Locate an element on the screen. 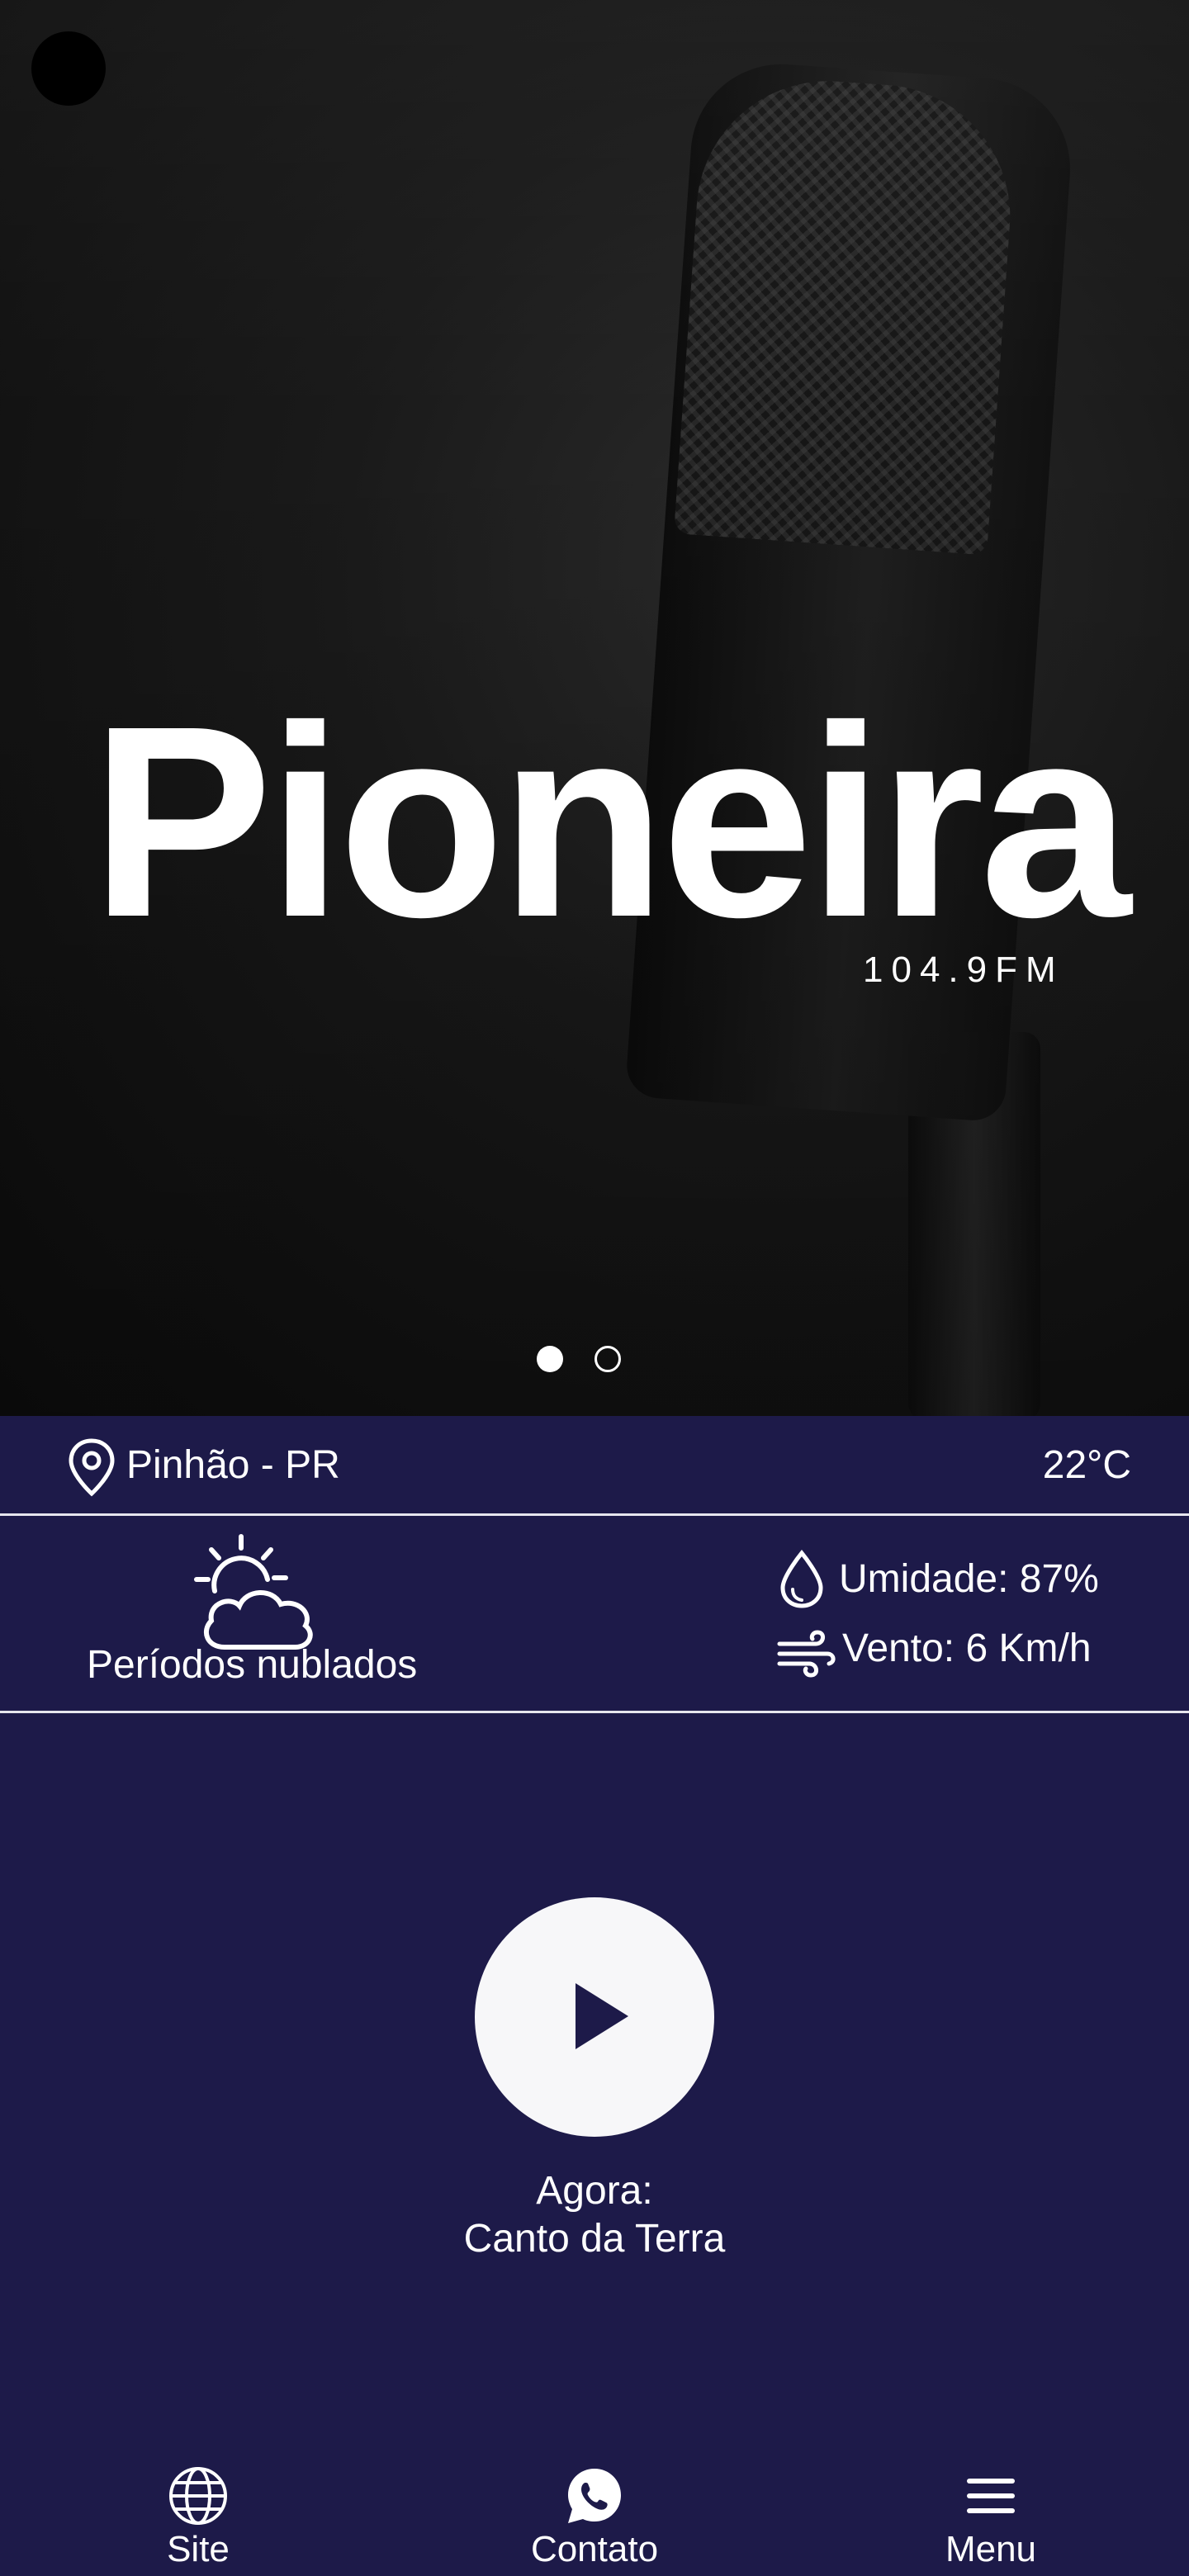 The image size is (1189, 2576). nav-contato-label: Contato is located at coordinates (594, 2549).